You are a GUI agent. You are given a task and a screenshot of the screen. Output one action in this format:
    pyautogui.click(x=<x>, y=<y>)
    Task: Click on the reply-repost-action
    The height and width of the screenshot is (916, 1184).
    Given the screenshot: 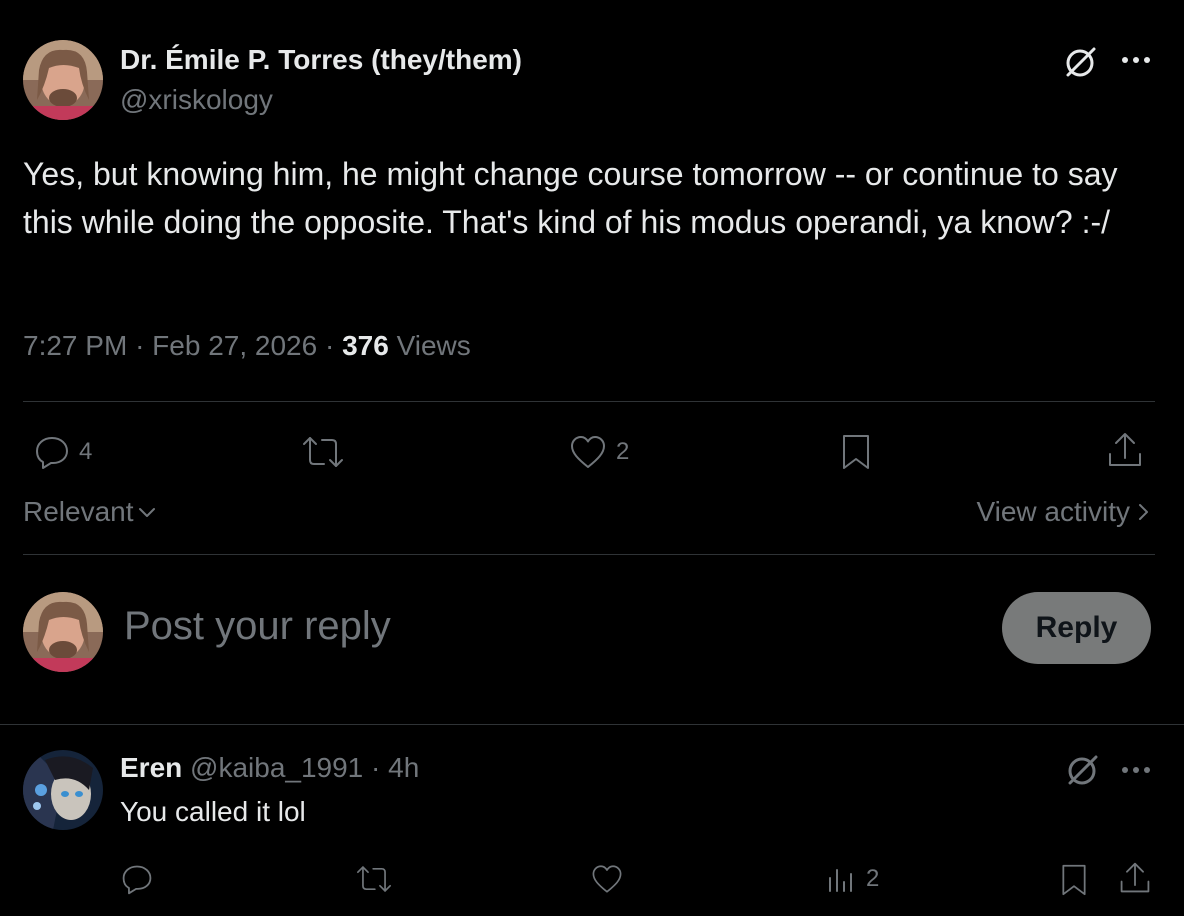 What is the action you would take?
    pyautogui.click(x=374, y=879)
    